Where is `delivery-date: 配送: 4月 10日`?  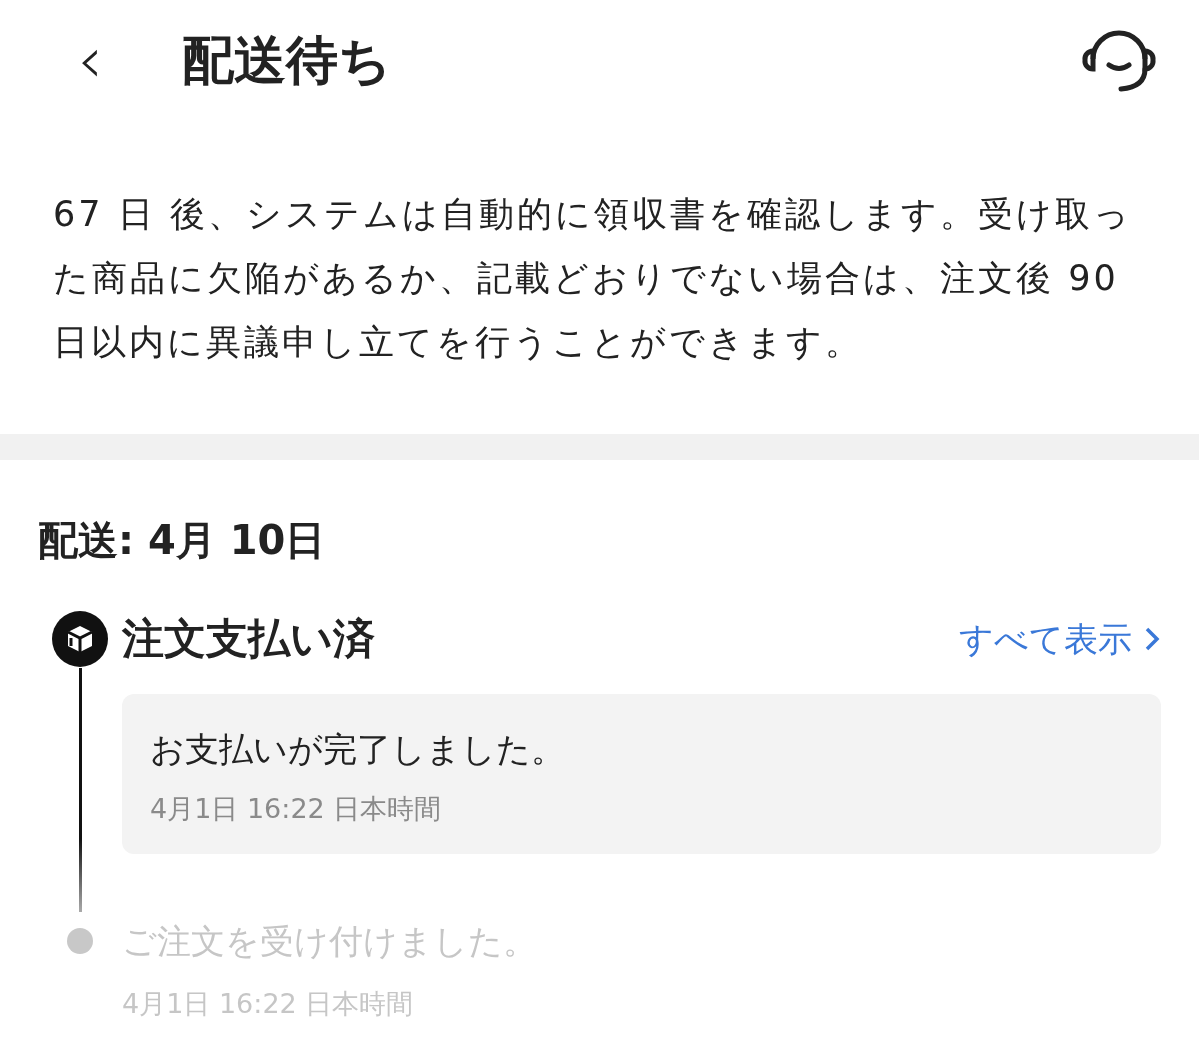
delivery-date: 配送: 4月 10日 is located at coordinates (182, 540).